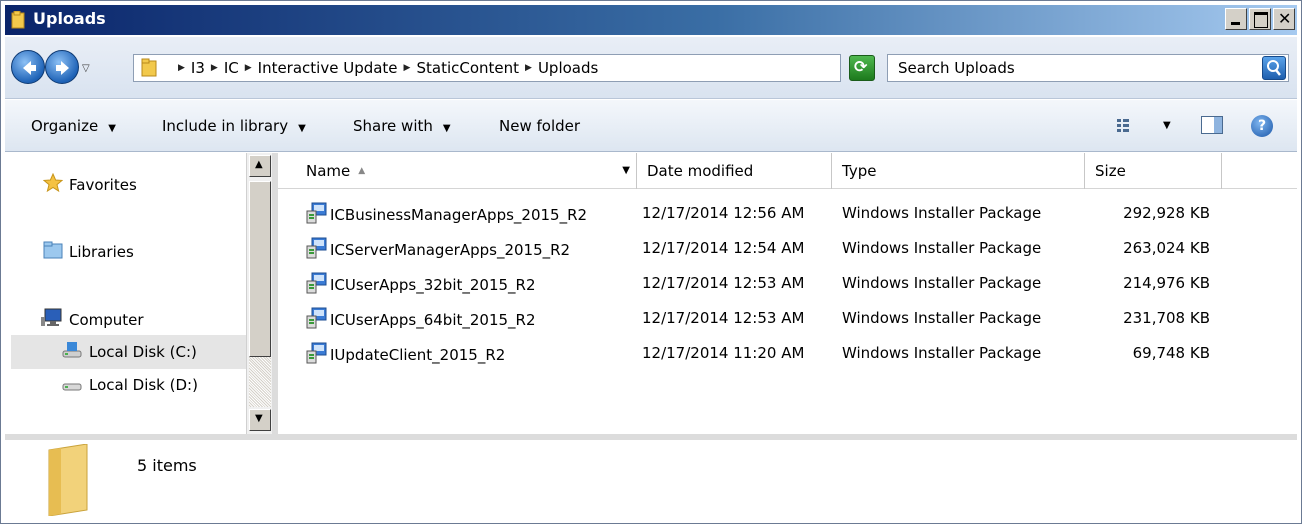 The width and height of the screenshot is (1302, 524). I want to click on file-name-cell: ICServerManagerApps_2015_R2, so click(438, 250).